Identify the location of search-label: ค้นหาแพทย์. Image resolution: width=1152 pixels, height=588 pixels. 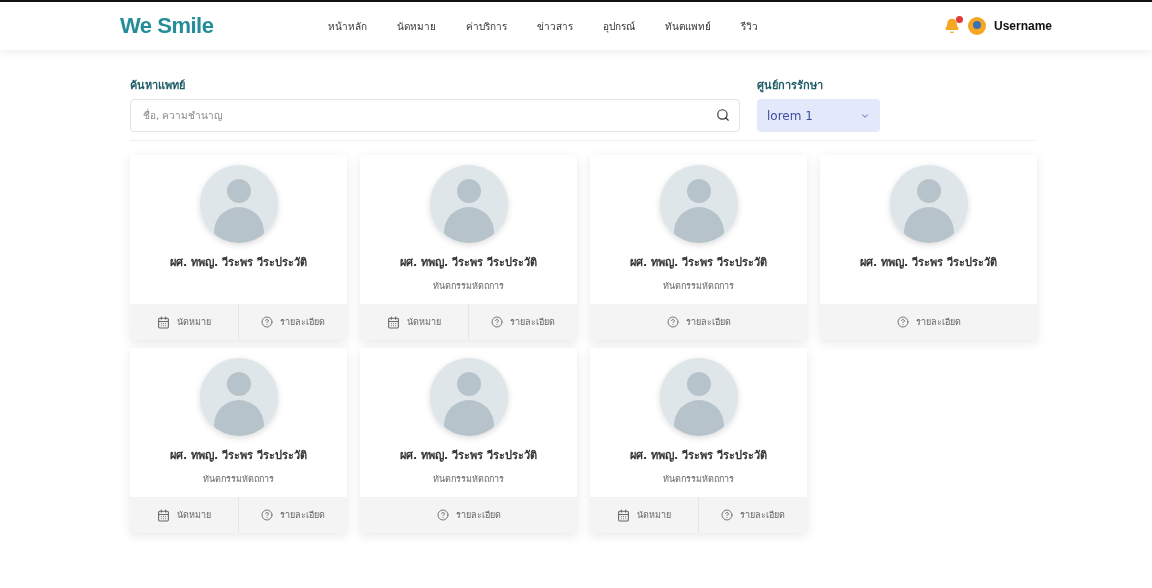
(158, 86).